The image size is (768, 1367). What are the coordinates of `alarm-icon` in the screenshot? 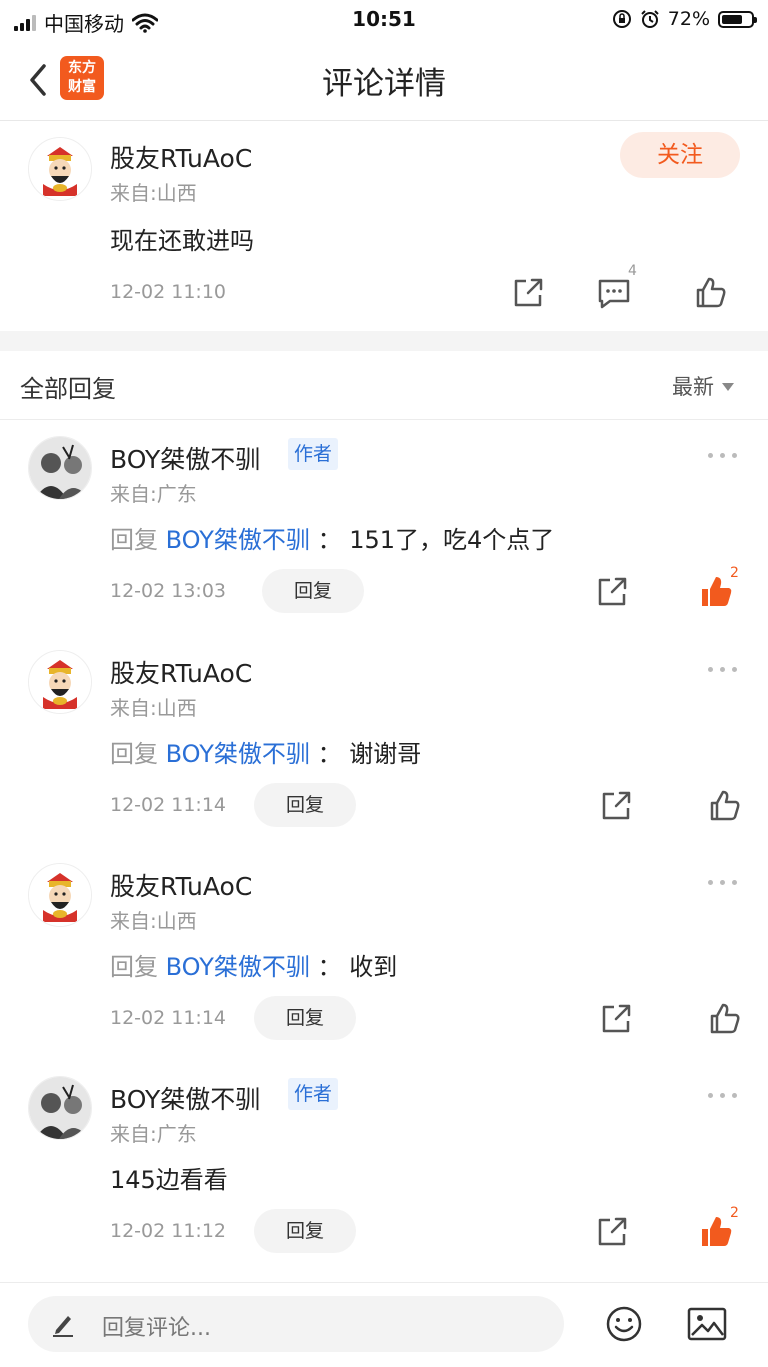 It's located at (650, 19).